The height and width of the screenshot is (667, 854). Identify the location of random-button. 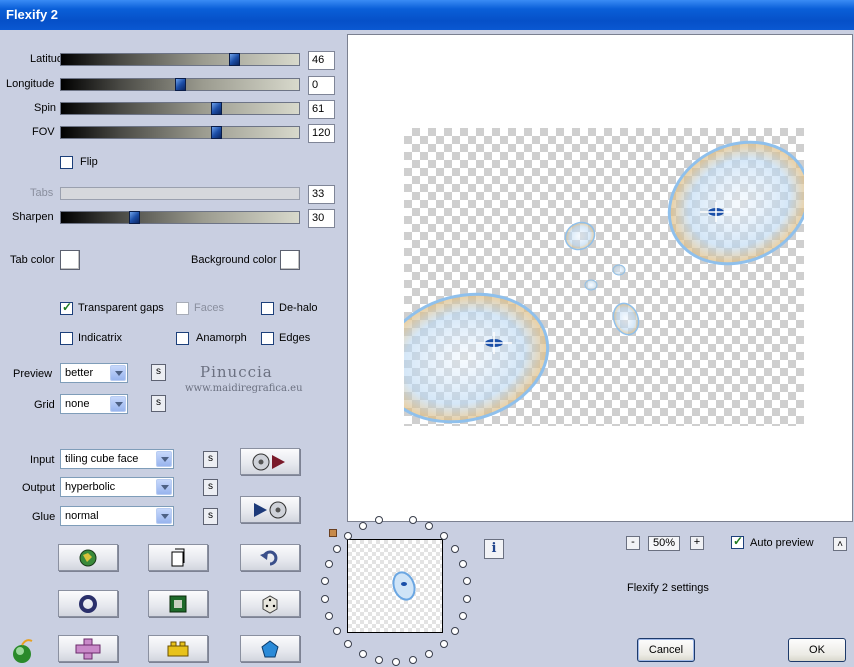
(88, 557).